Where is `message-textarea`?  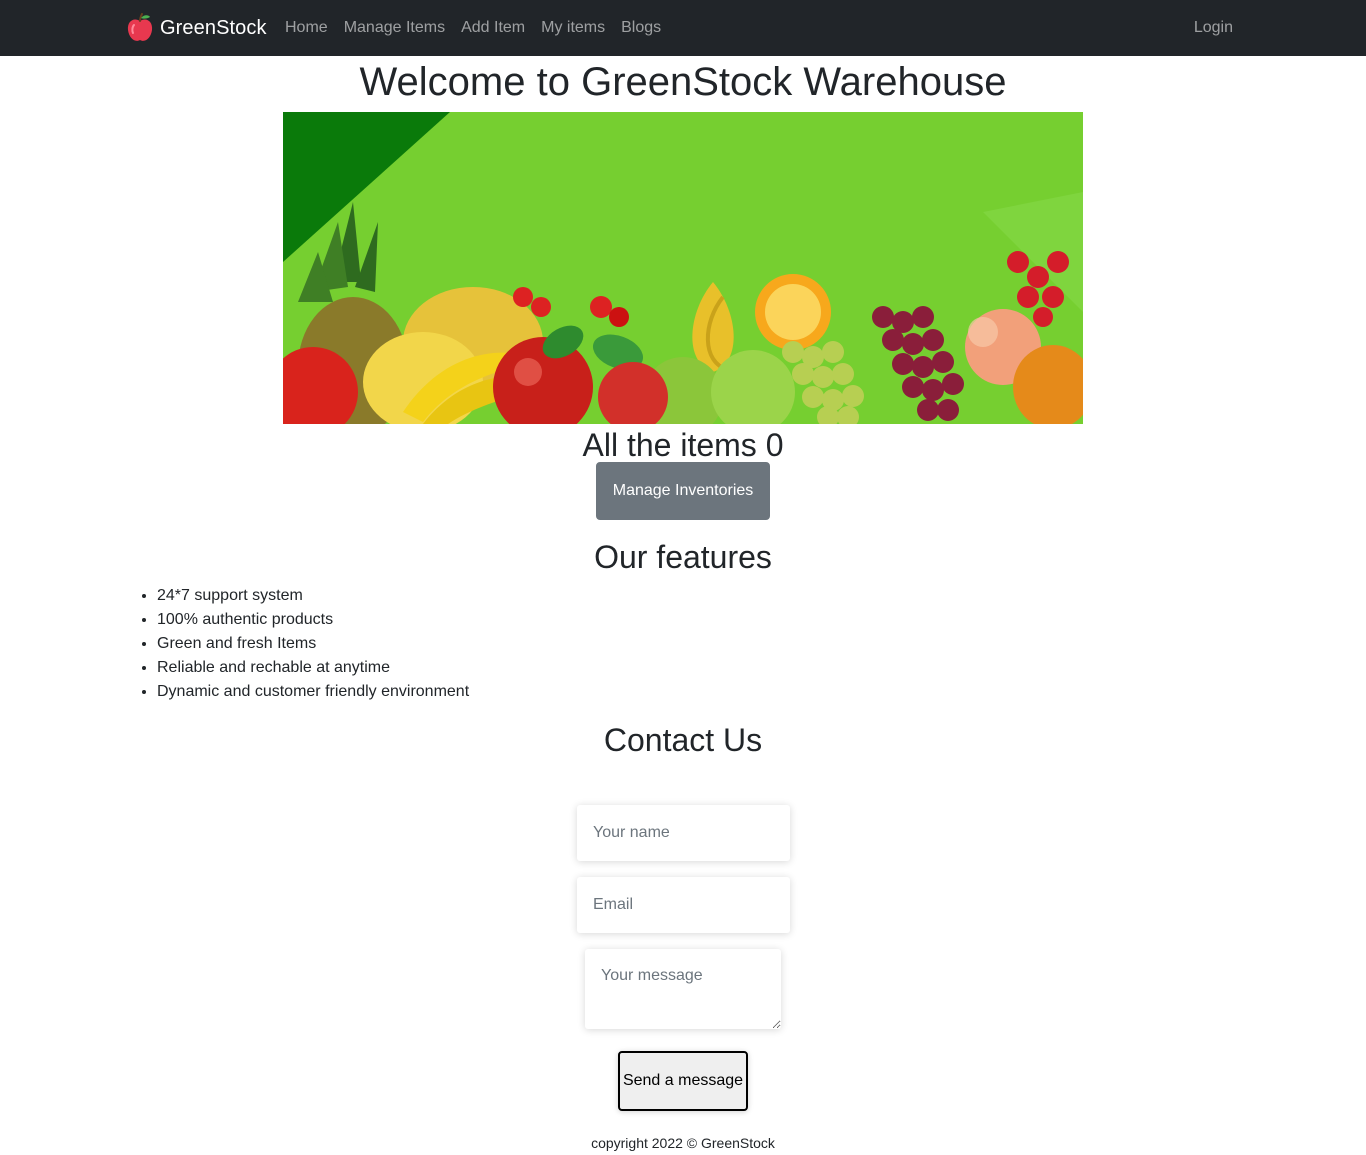 message-textarea is located at coordinates (683, 989).